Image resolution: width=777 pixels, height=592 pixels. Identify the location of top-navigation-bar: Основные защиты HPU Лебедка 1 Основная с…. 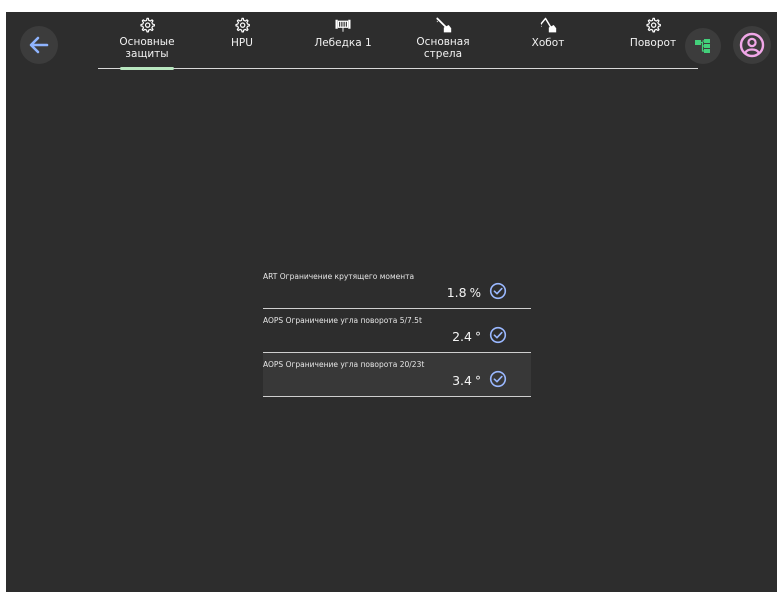
(391, 45).